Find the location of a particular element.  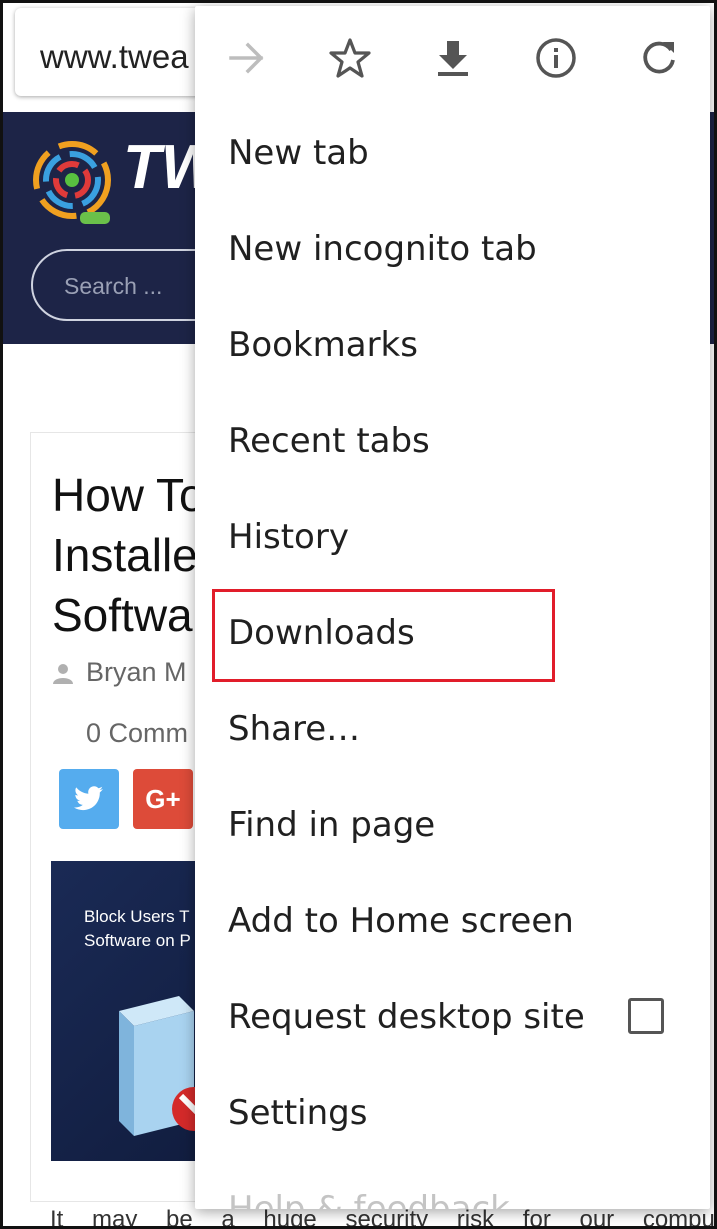

menu-item-help-feedback: Help & feedback is located at coordinates (369, 1194).